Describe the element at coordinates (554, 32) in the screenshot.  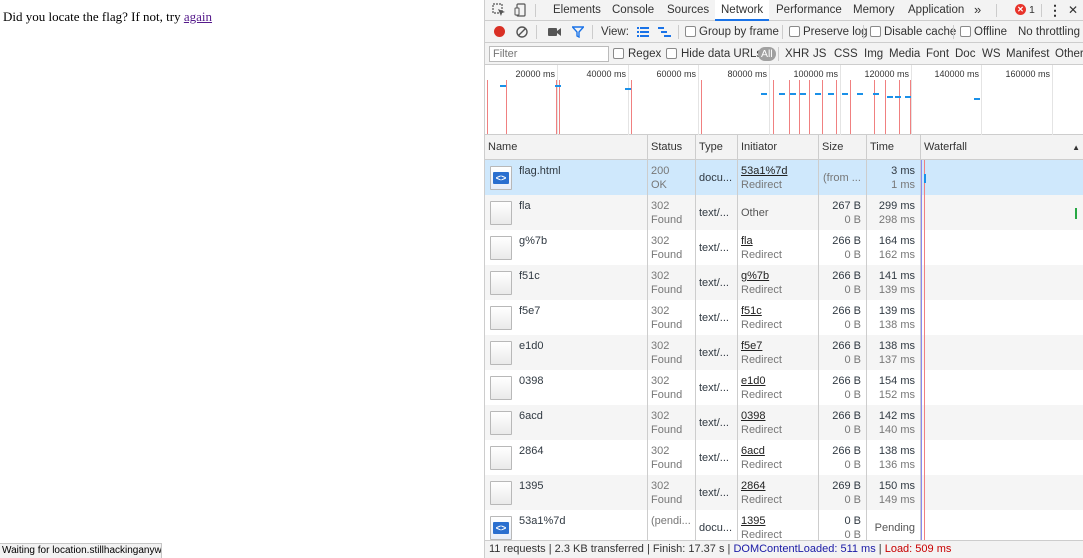
I see `screenshot-capture-icon` at that location.